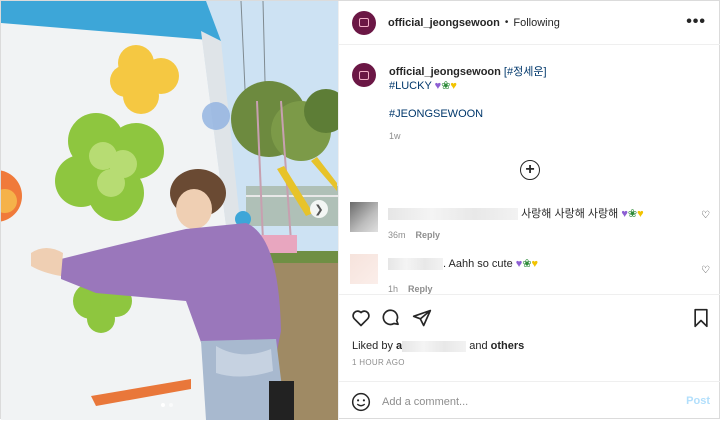 The height and width of the screenshot is (421, 720). Describe the element at coordinates (410, 86) in the screenshot. I see `caption-tag-lucky: #LUCKY` at that location.